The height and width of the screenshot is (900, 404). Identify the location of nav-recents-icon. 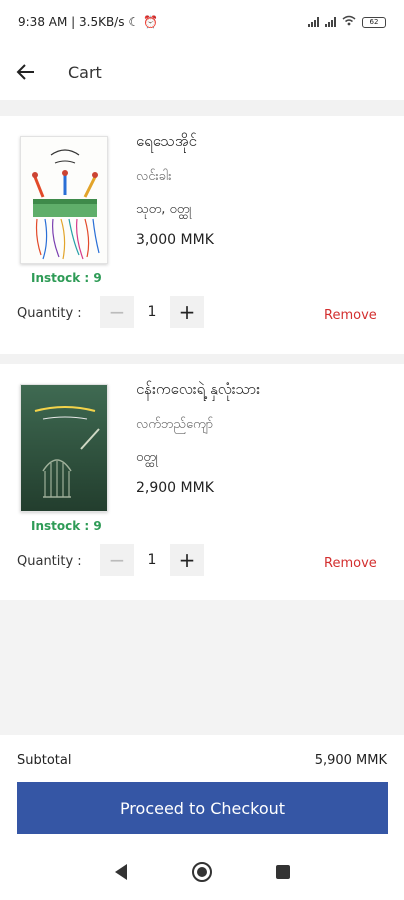
(283, 874).